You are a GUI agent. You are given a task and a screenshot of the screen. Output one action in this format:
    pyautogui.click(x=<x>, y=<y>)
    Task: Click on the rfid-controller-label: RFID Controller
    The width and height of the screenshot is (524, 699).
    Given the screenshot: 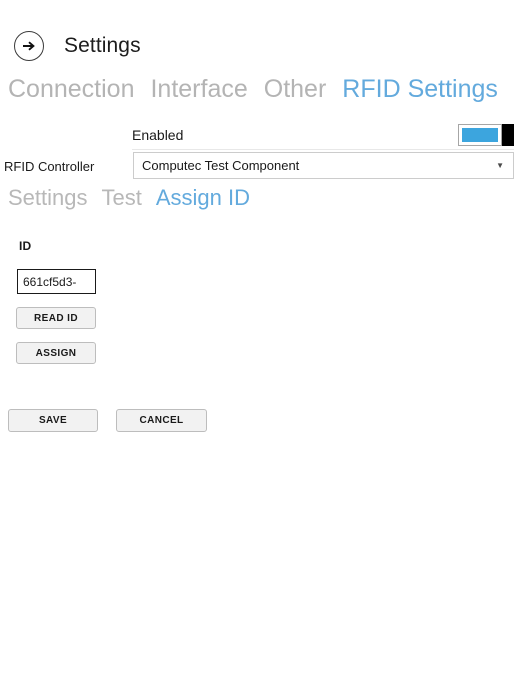 What is the action you would take?
    pyautogui.click(x=49, y=166)
    